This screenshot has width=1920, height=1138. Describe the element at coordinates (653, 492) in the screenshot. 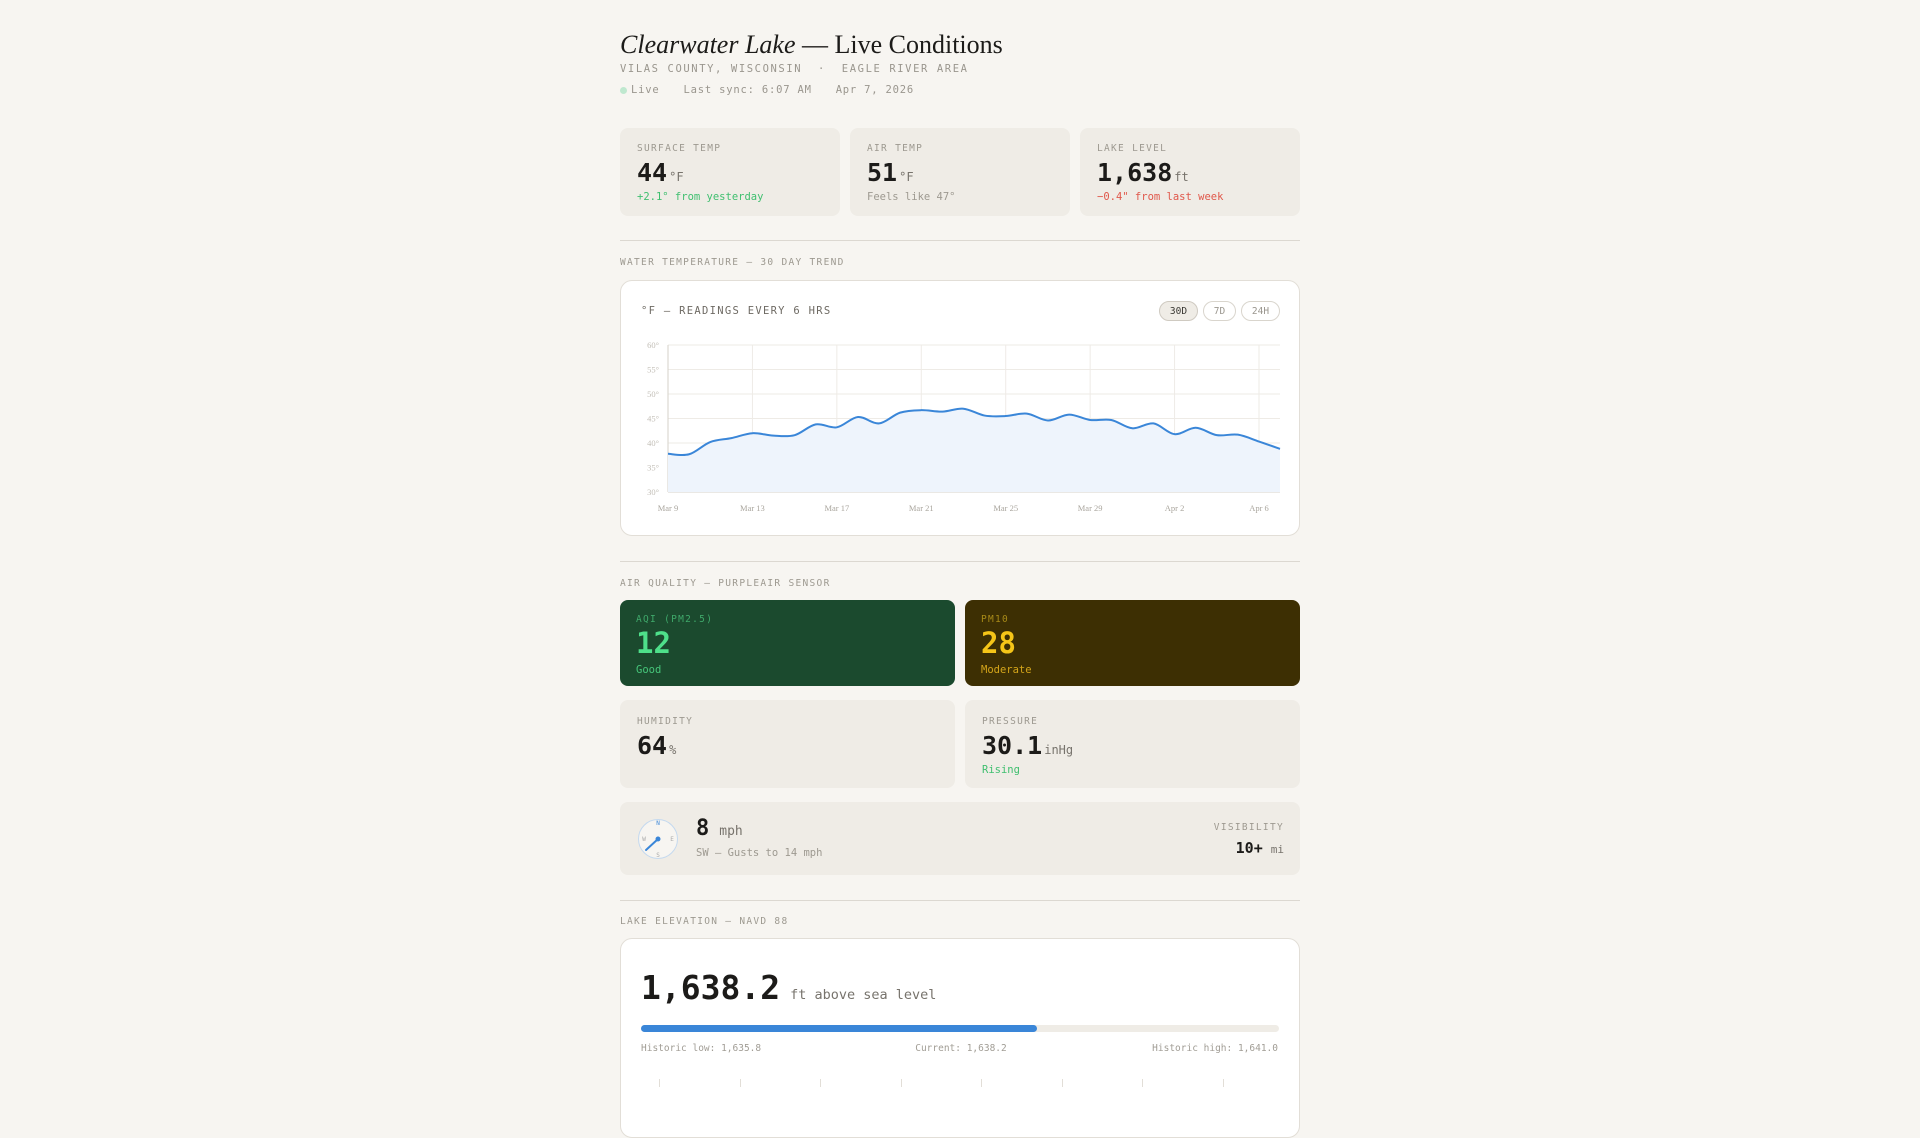

I see `y-tick-label: 30°` at that location.